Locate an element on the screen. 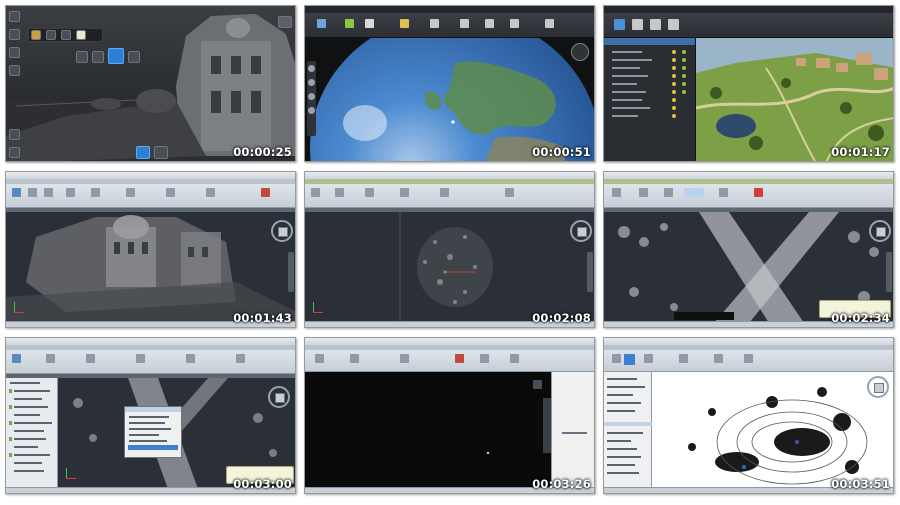 The image size is (900, 505). thumbnail-5: 00:02:08 is located at coordinates (449, 249).